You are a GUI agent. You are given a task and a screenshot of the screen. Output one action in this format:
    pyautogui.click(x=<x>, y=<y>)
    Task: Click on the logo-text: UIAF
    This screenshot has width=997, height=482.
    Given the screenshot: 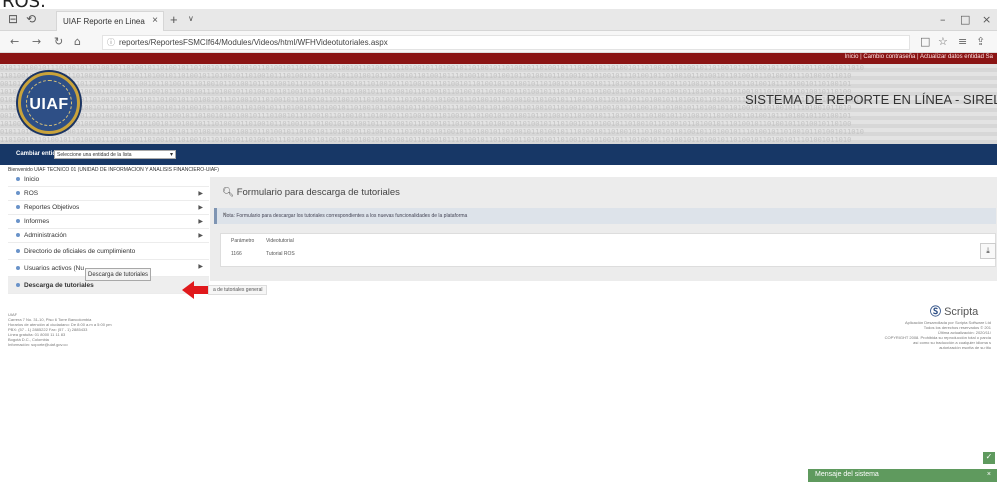 What is the action you would take?
    pyautogui.click(x=49, y=104)
    